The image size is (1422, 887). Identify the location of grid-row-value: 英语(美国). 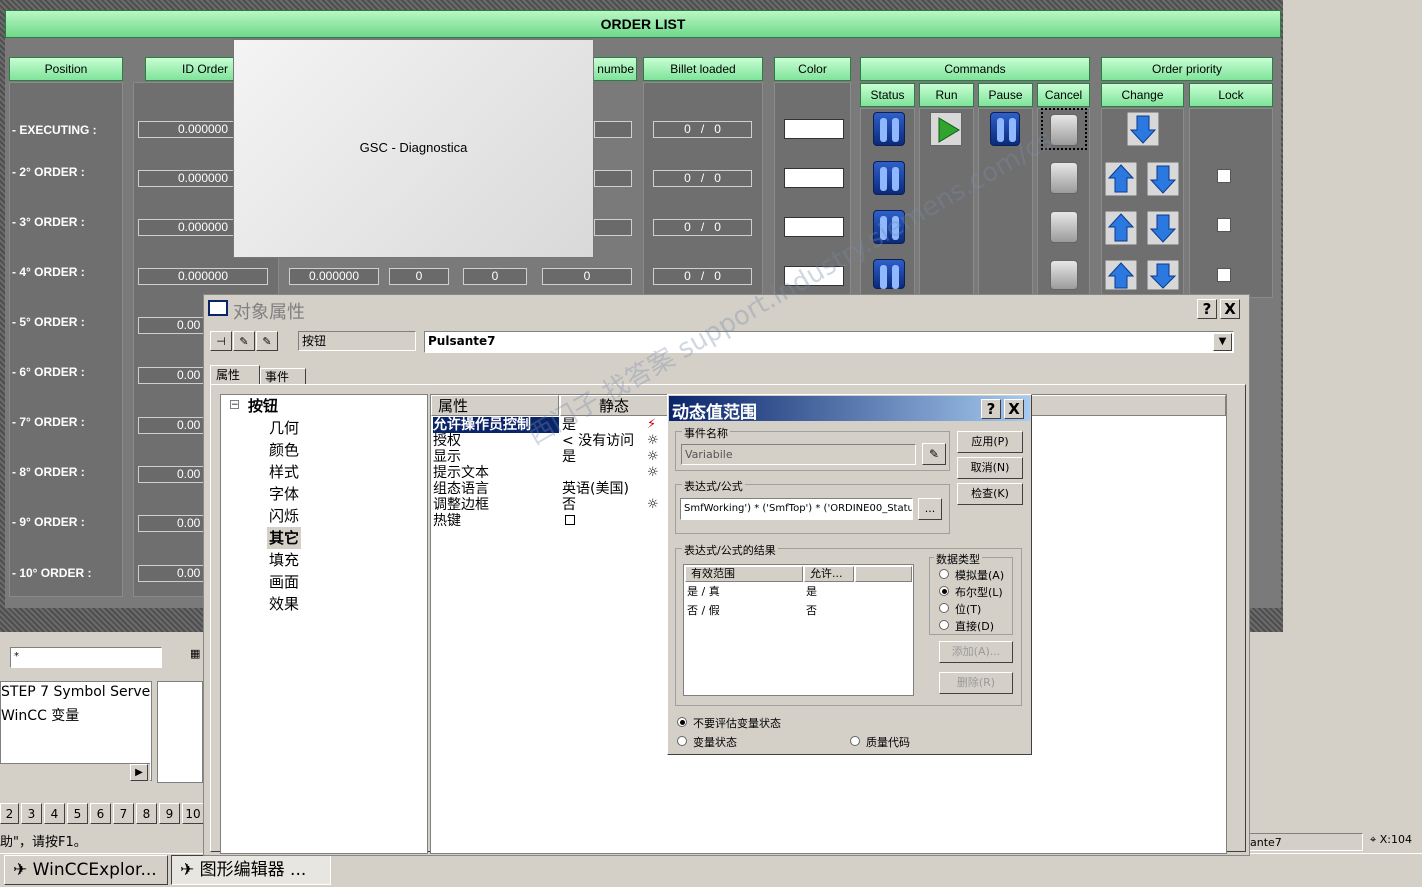
(595, 489).